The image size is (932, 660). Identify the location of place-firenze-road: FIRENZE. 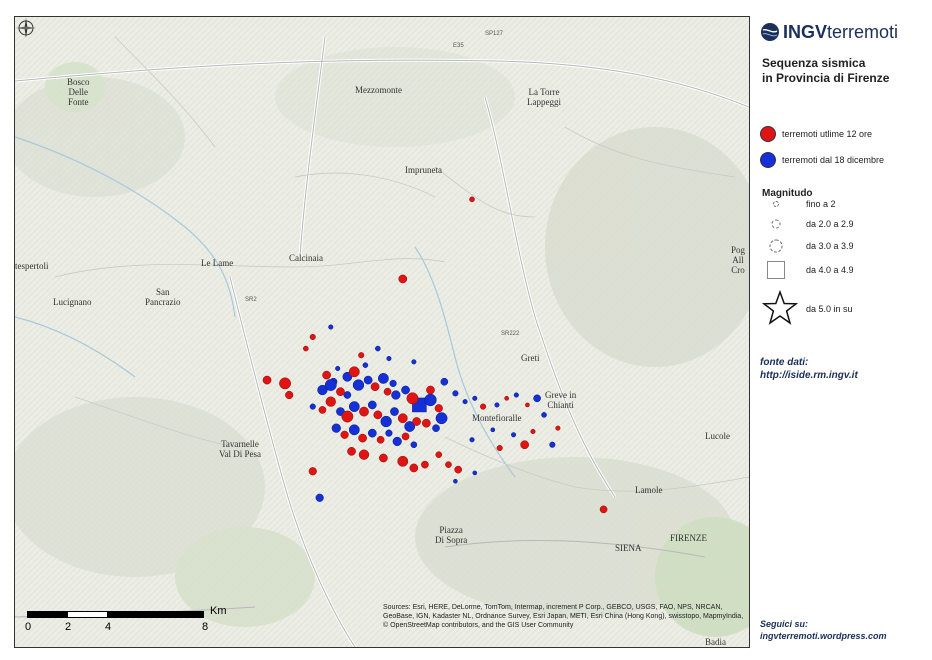
(688, 538).